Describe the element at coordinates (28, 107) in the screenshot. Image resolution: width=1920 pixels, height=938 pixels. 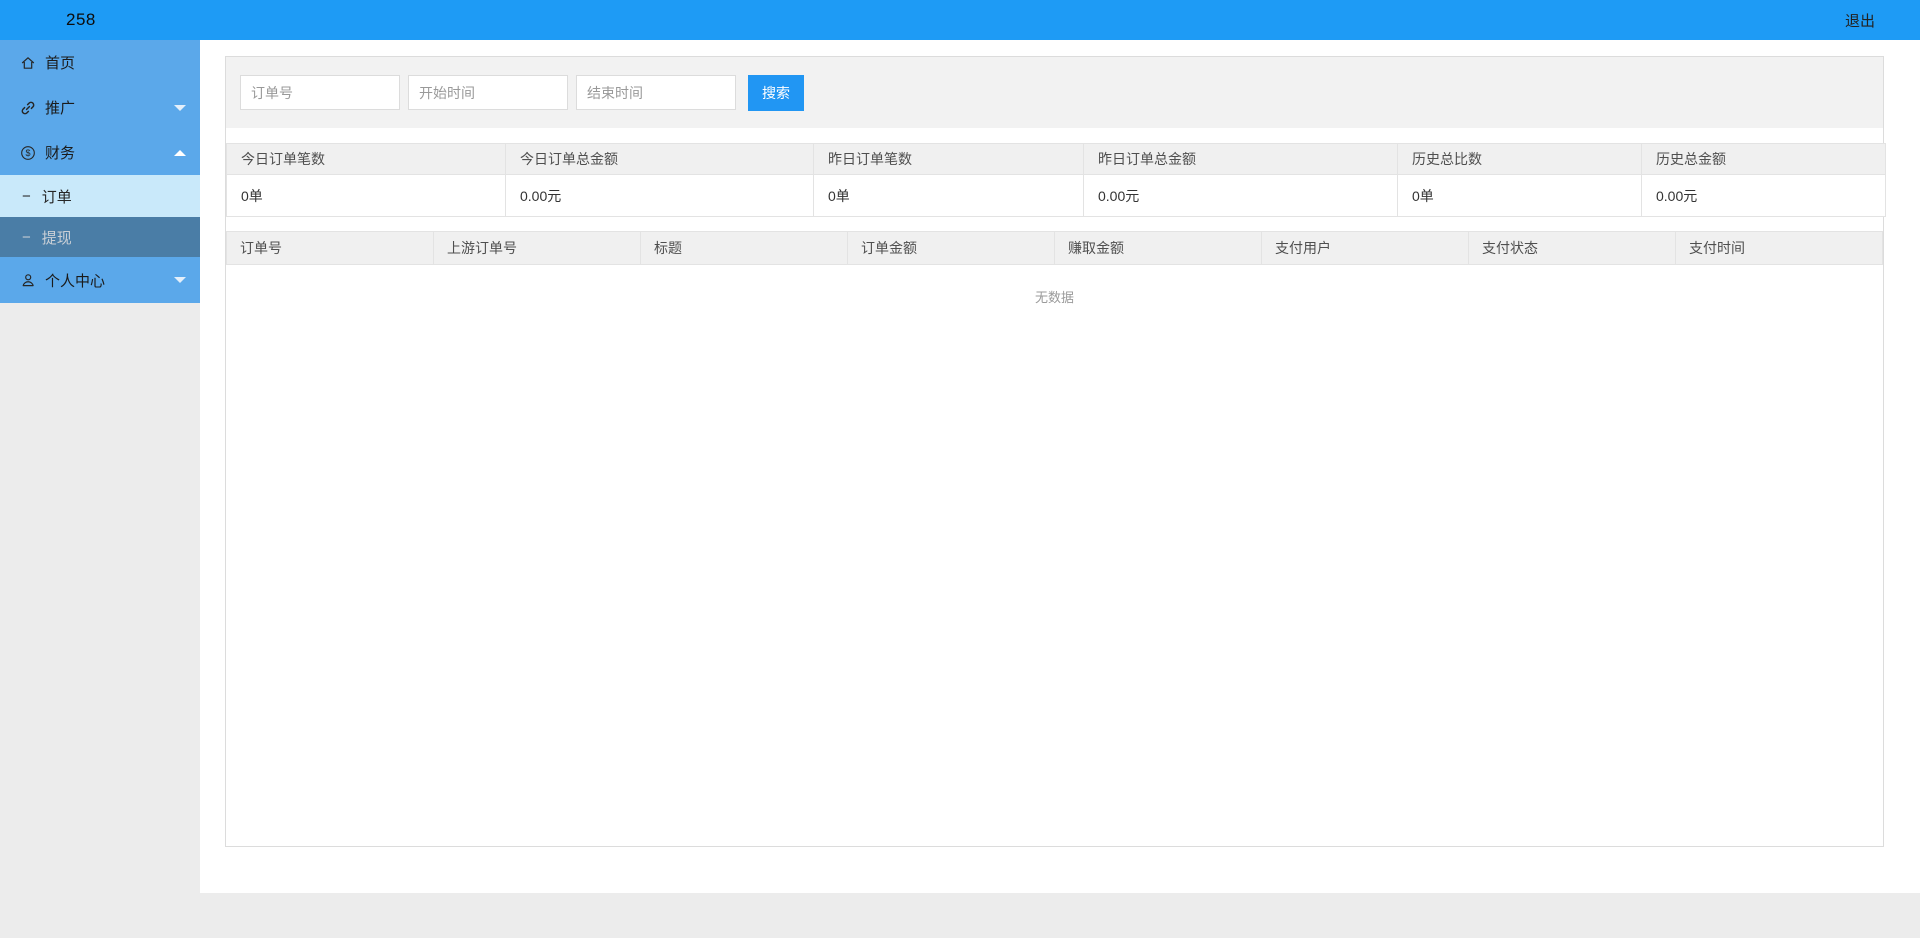
I see `link-icon` at that location.